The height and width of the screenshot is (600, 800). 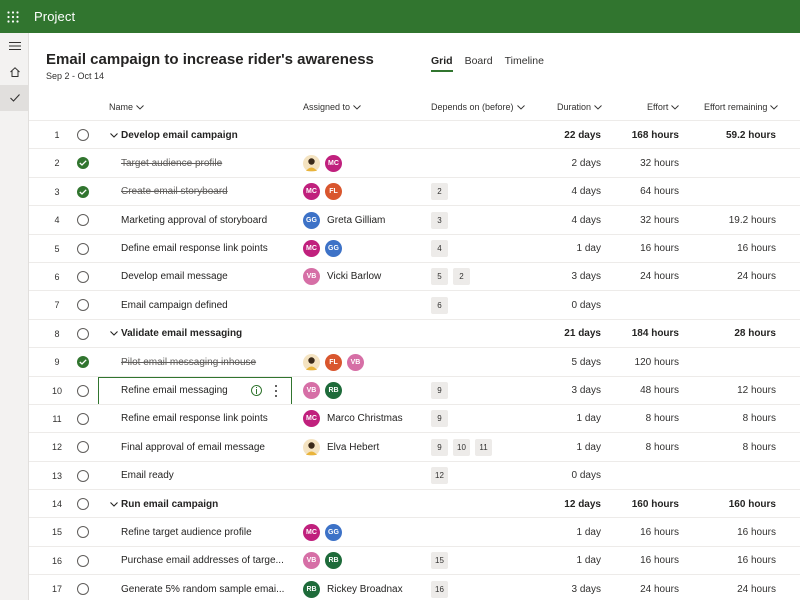 What do you see at coordinates (439, 277) in the screenshot?
I see `dependency-chip: 5` at bounding box center [439, 277].